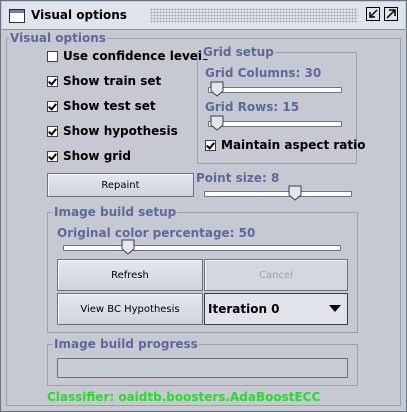 This screenshot has height=412, width=407. I want to click on checkbox-label: Maintain aspect ratio, so click(293, 145).